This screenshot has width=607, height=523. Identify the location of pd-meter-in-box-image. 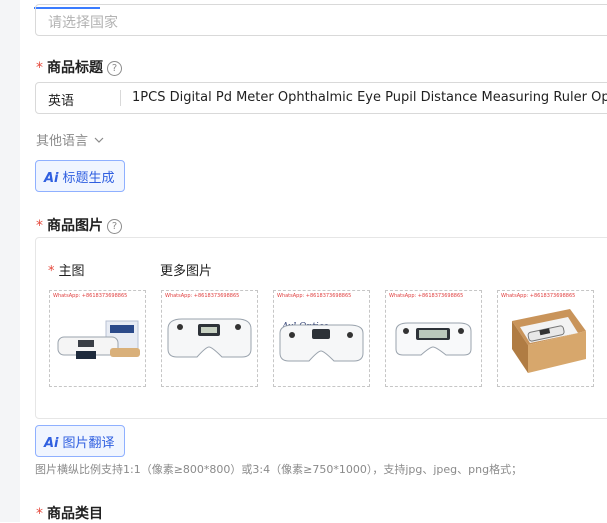
(549, 341).